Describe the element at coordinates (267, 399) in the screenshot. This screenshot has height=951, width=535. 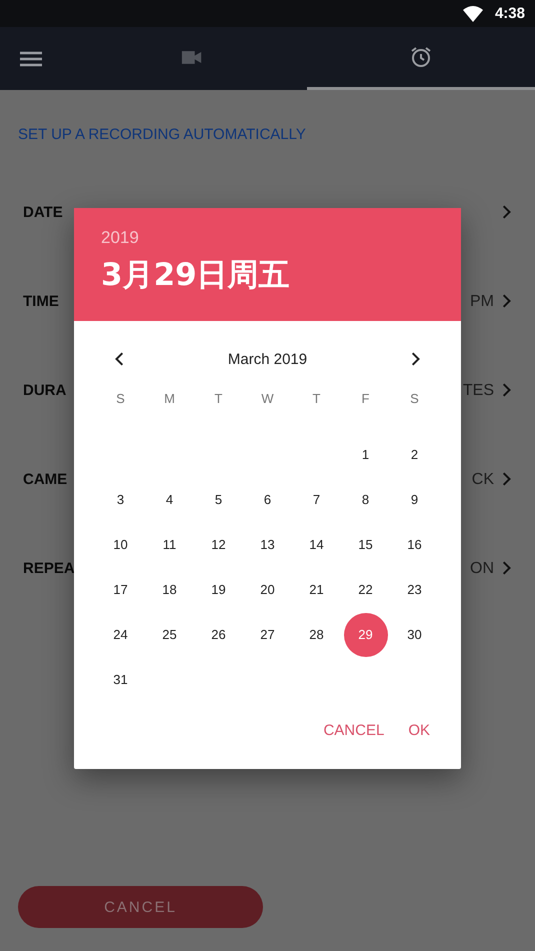
I see `weekday-label: W` at that location.